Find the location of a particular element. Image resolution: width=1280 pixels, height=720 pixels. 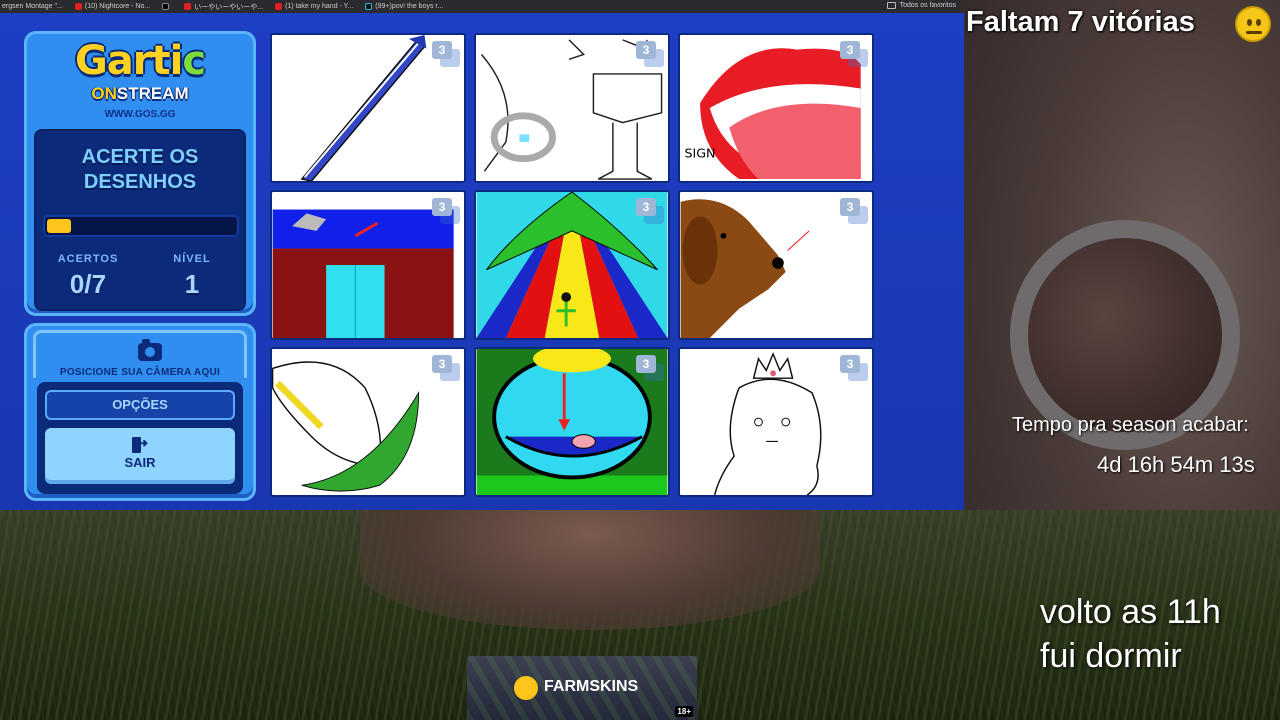

acertos-value: 0/7 is located at coordinates (88, 284).